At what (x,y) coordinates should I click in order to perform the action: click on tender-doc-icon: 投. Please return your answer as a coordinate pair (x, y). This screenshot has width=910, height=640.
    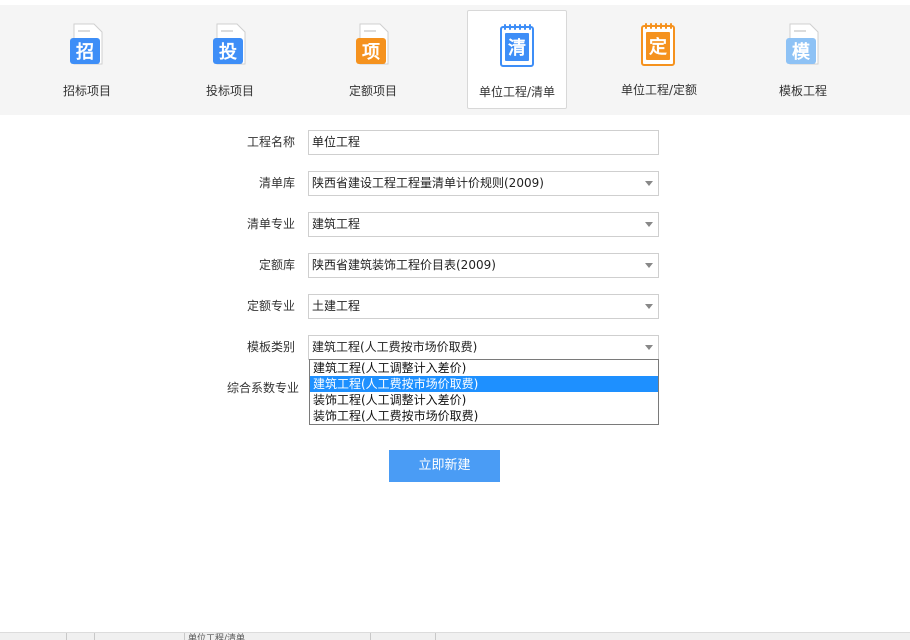
    Looking at the image, I should click on (229, 44).